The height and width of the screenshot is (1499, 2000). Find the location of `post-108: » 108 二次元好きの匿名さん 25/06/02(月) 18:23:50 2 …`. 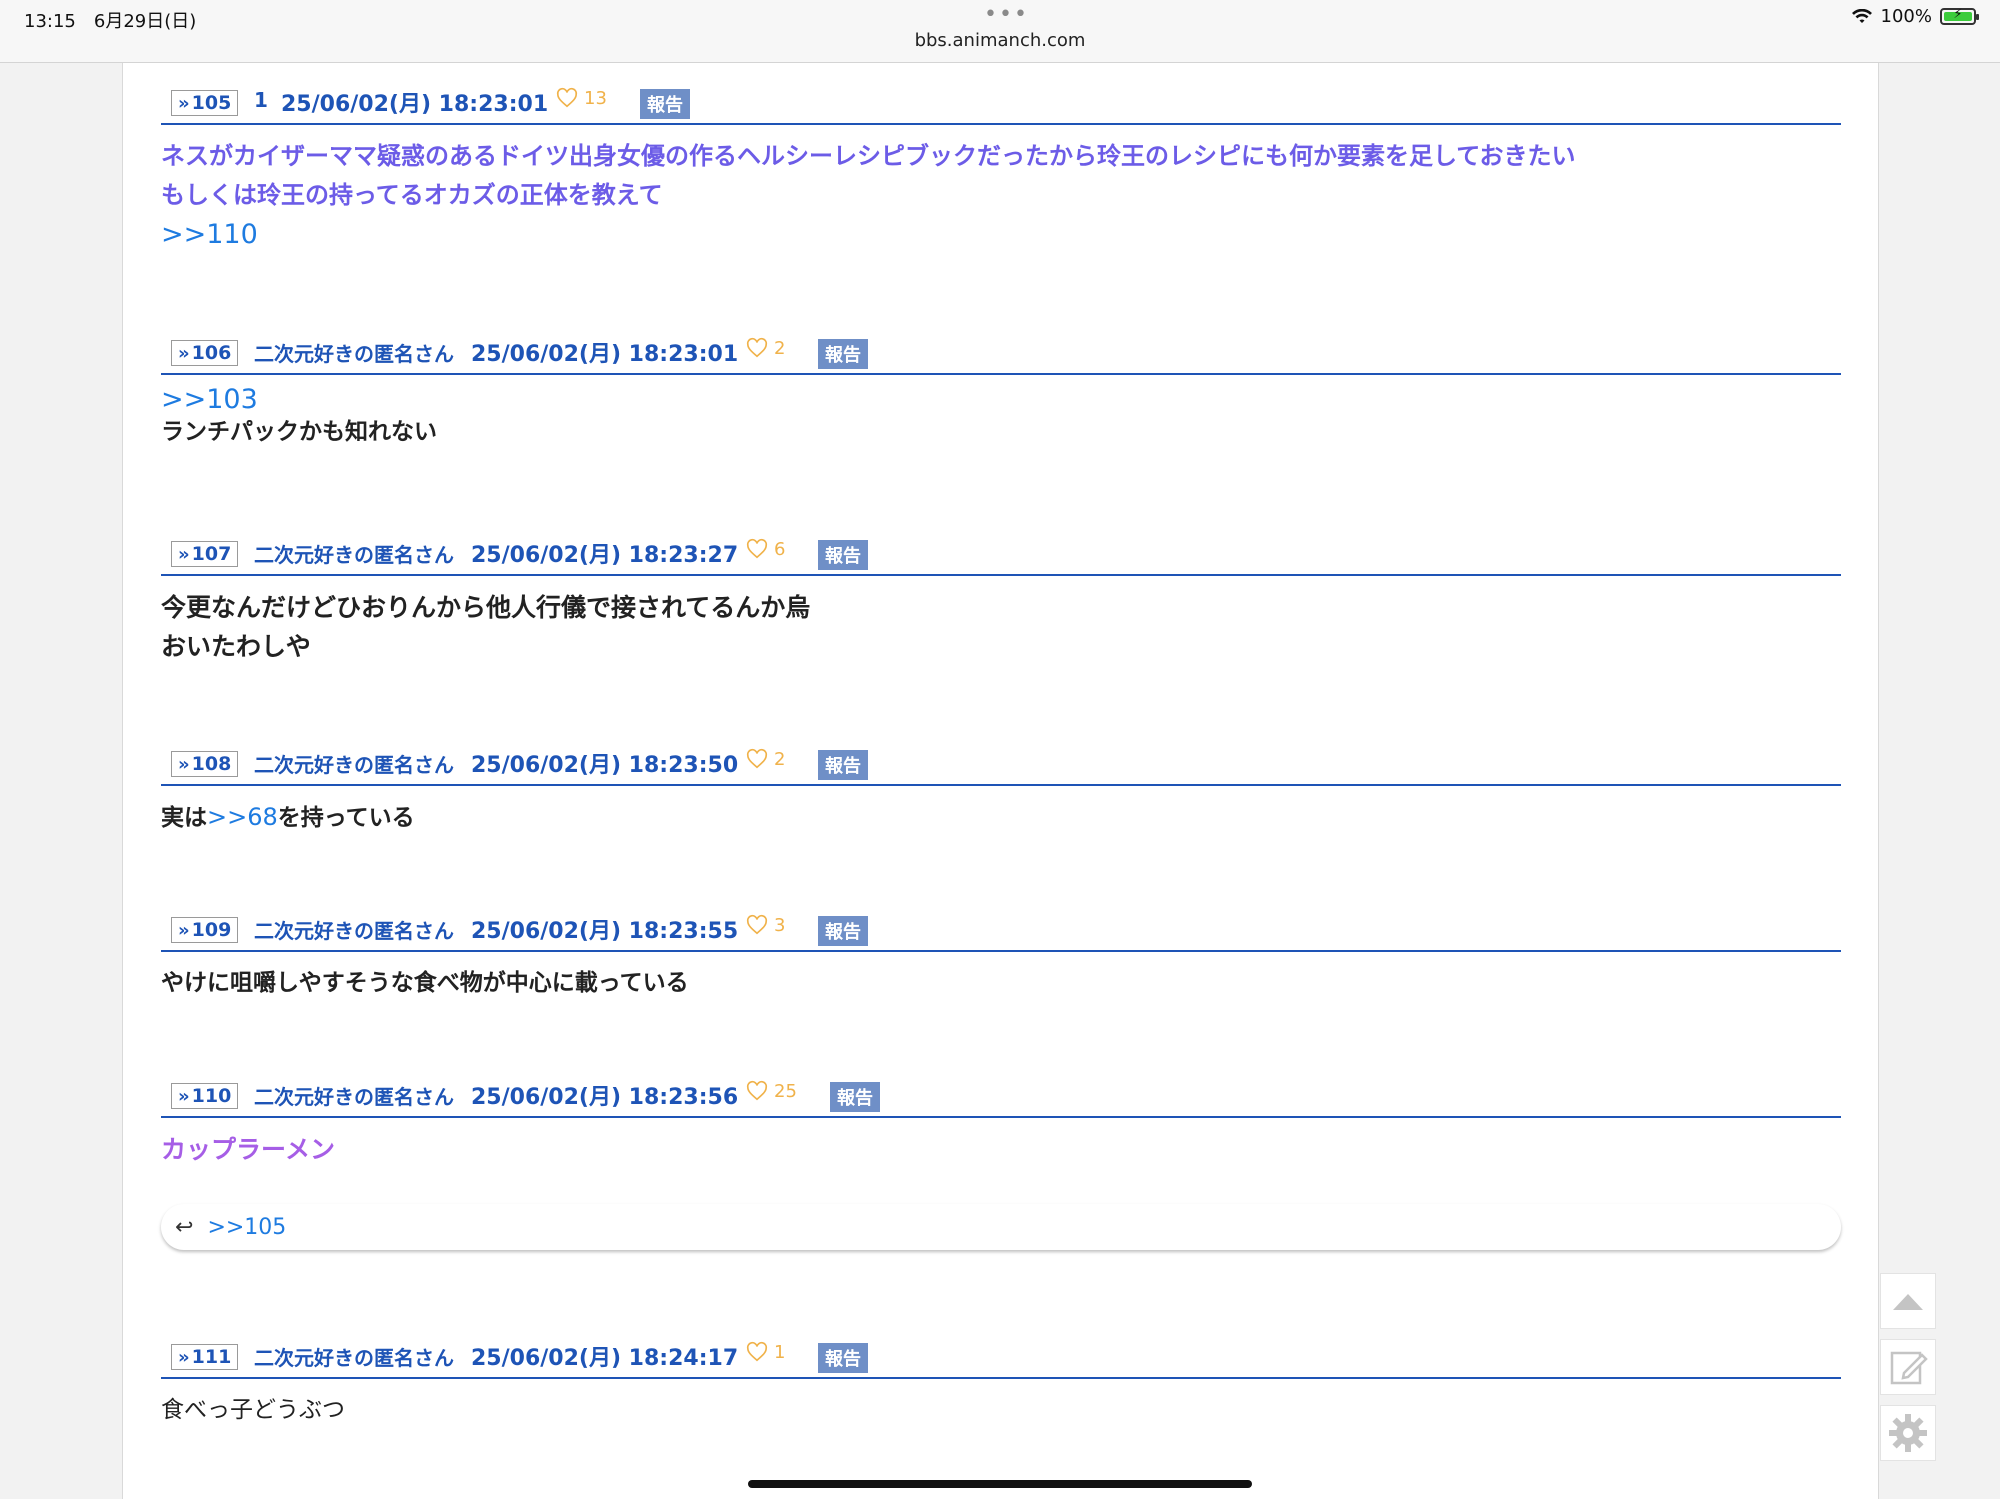

post-108: » 108 二次元好きの匿名さん 25/06/02(月) 18:23:50 2 … is located at coordinates (1001, 787).